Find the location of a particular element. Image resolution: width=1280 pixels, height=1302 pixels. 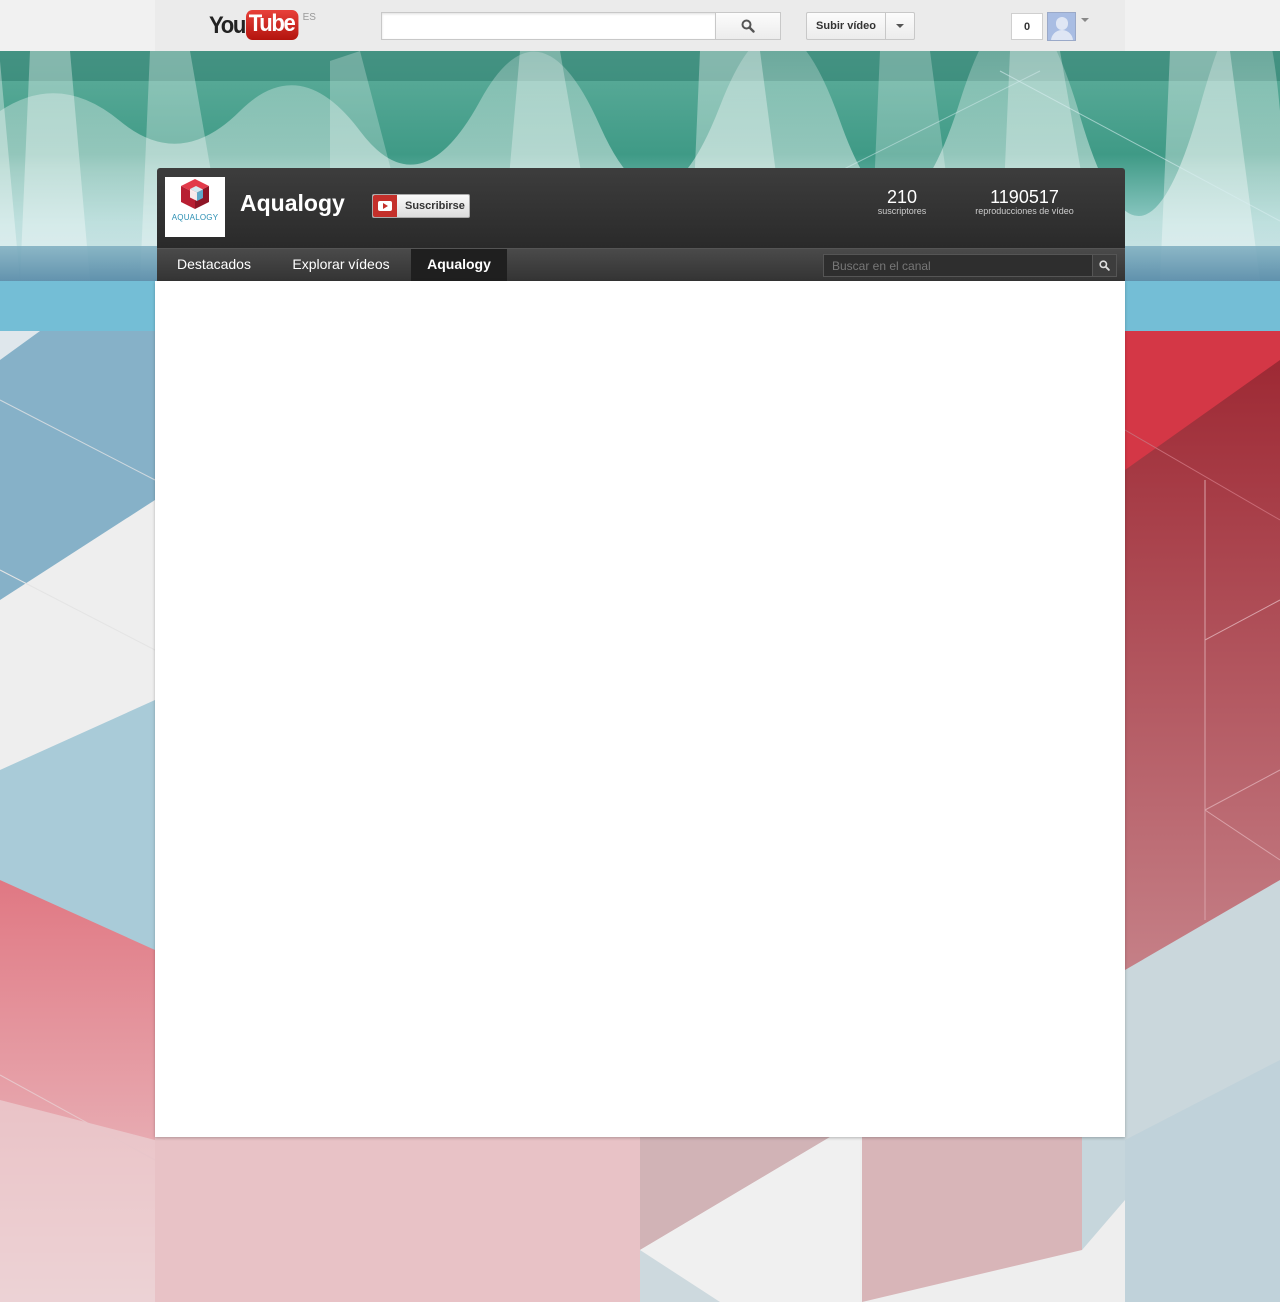

logo-tube-text: Tube is located at coordinates (272, 25).